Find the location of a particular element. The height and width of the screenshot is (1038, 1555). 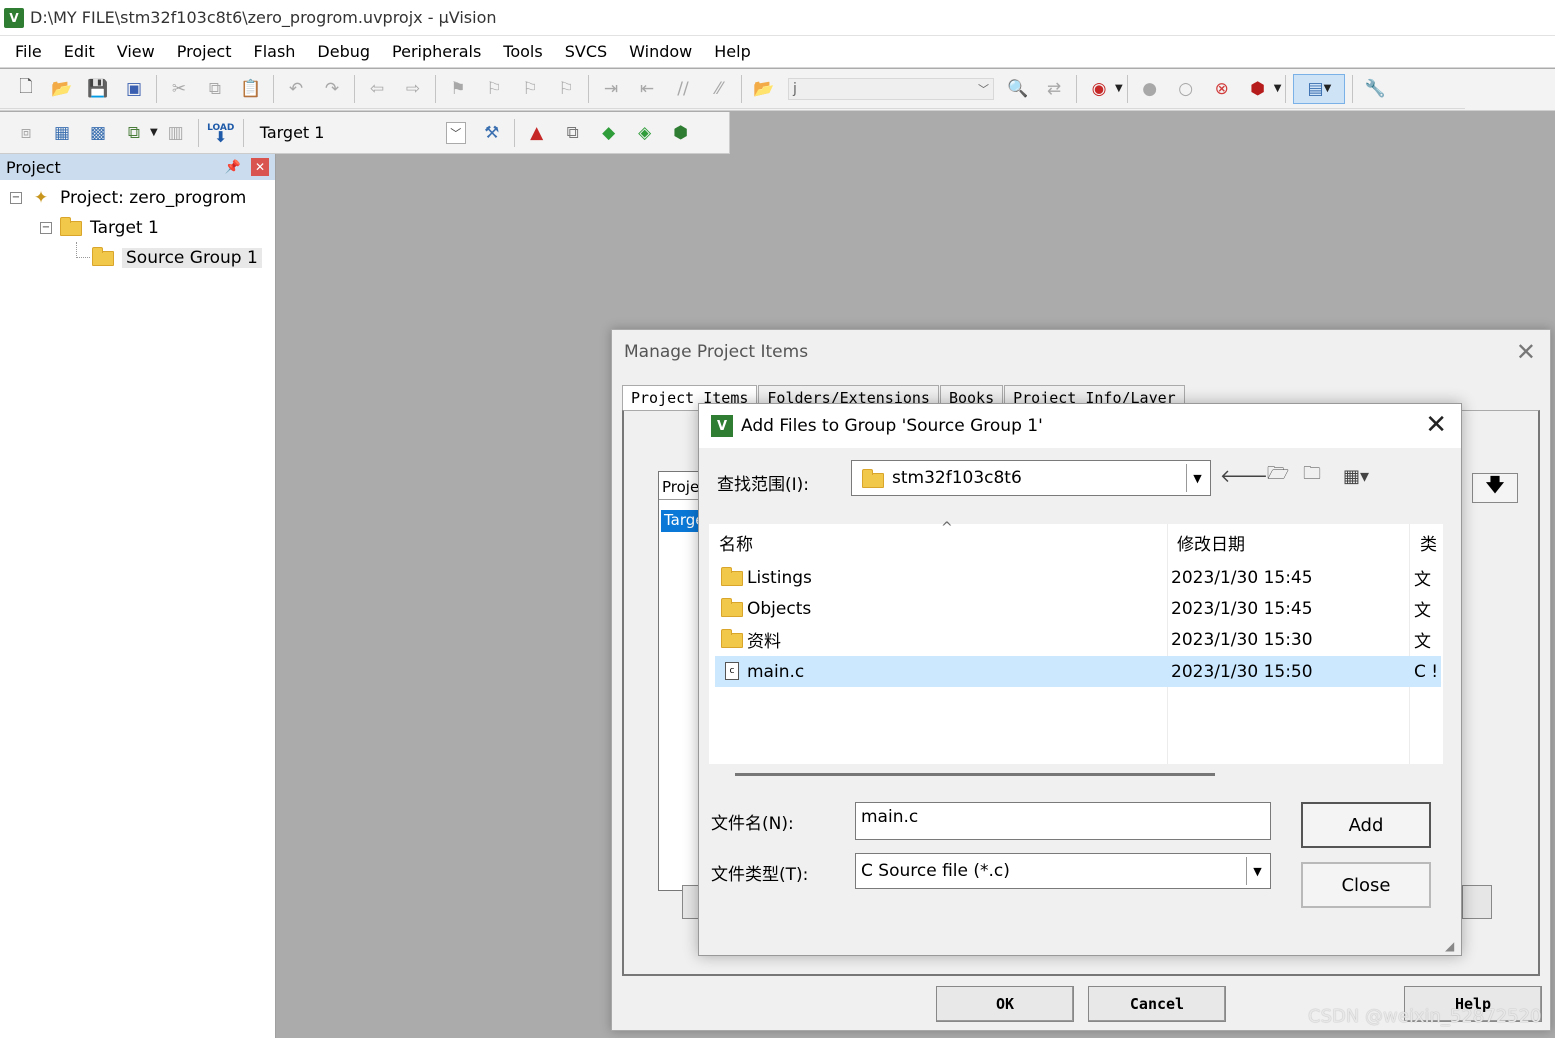

list-item: 资料 2023/1/30 15:30 文 is located at coordinates (1078, 639).